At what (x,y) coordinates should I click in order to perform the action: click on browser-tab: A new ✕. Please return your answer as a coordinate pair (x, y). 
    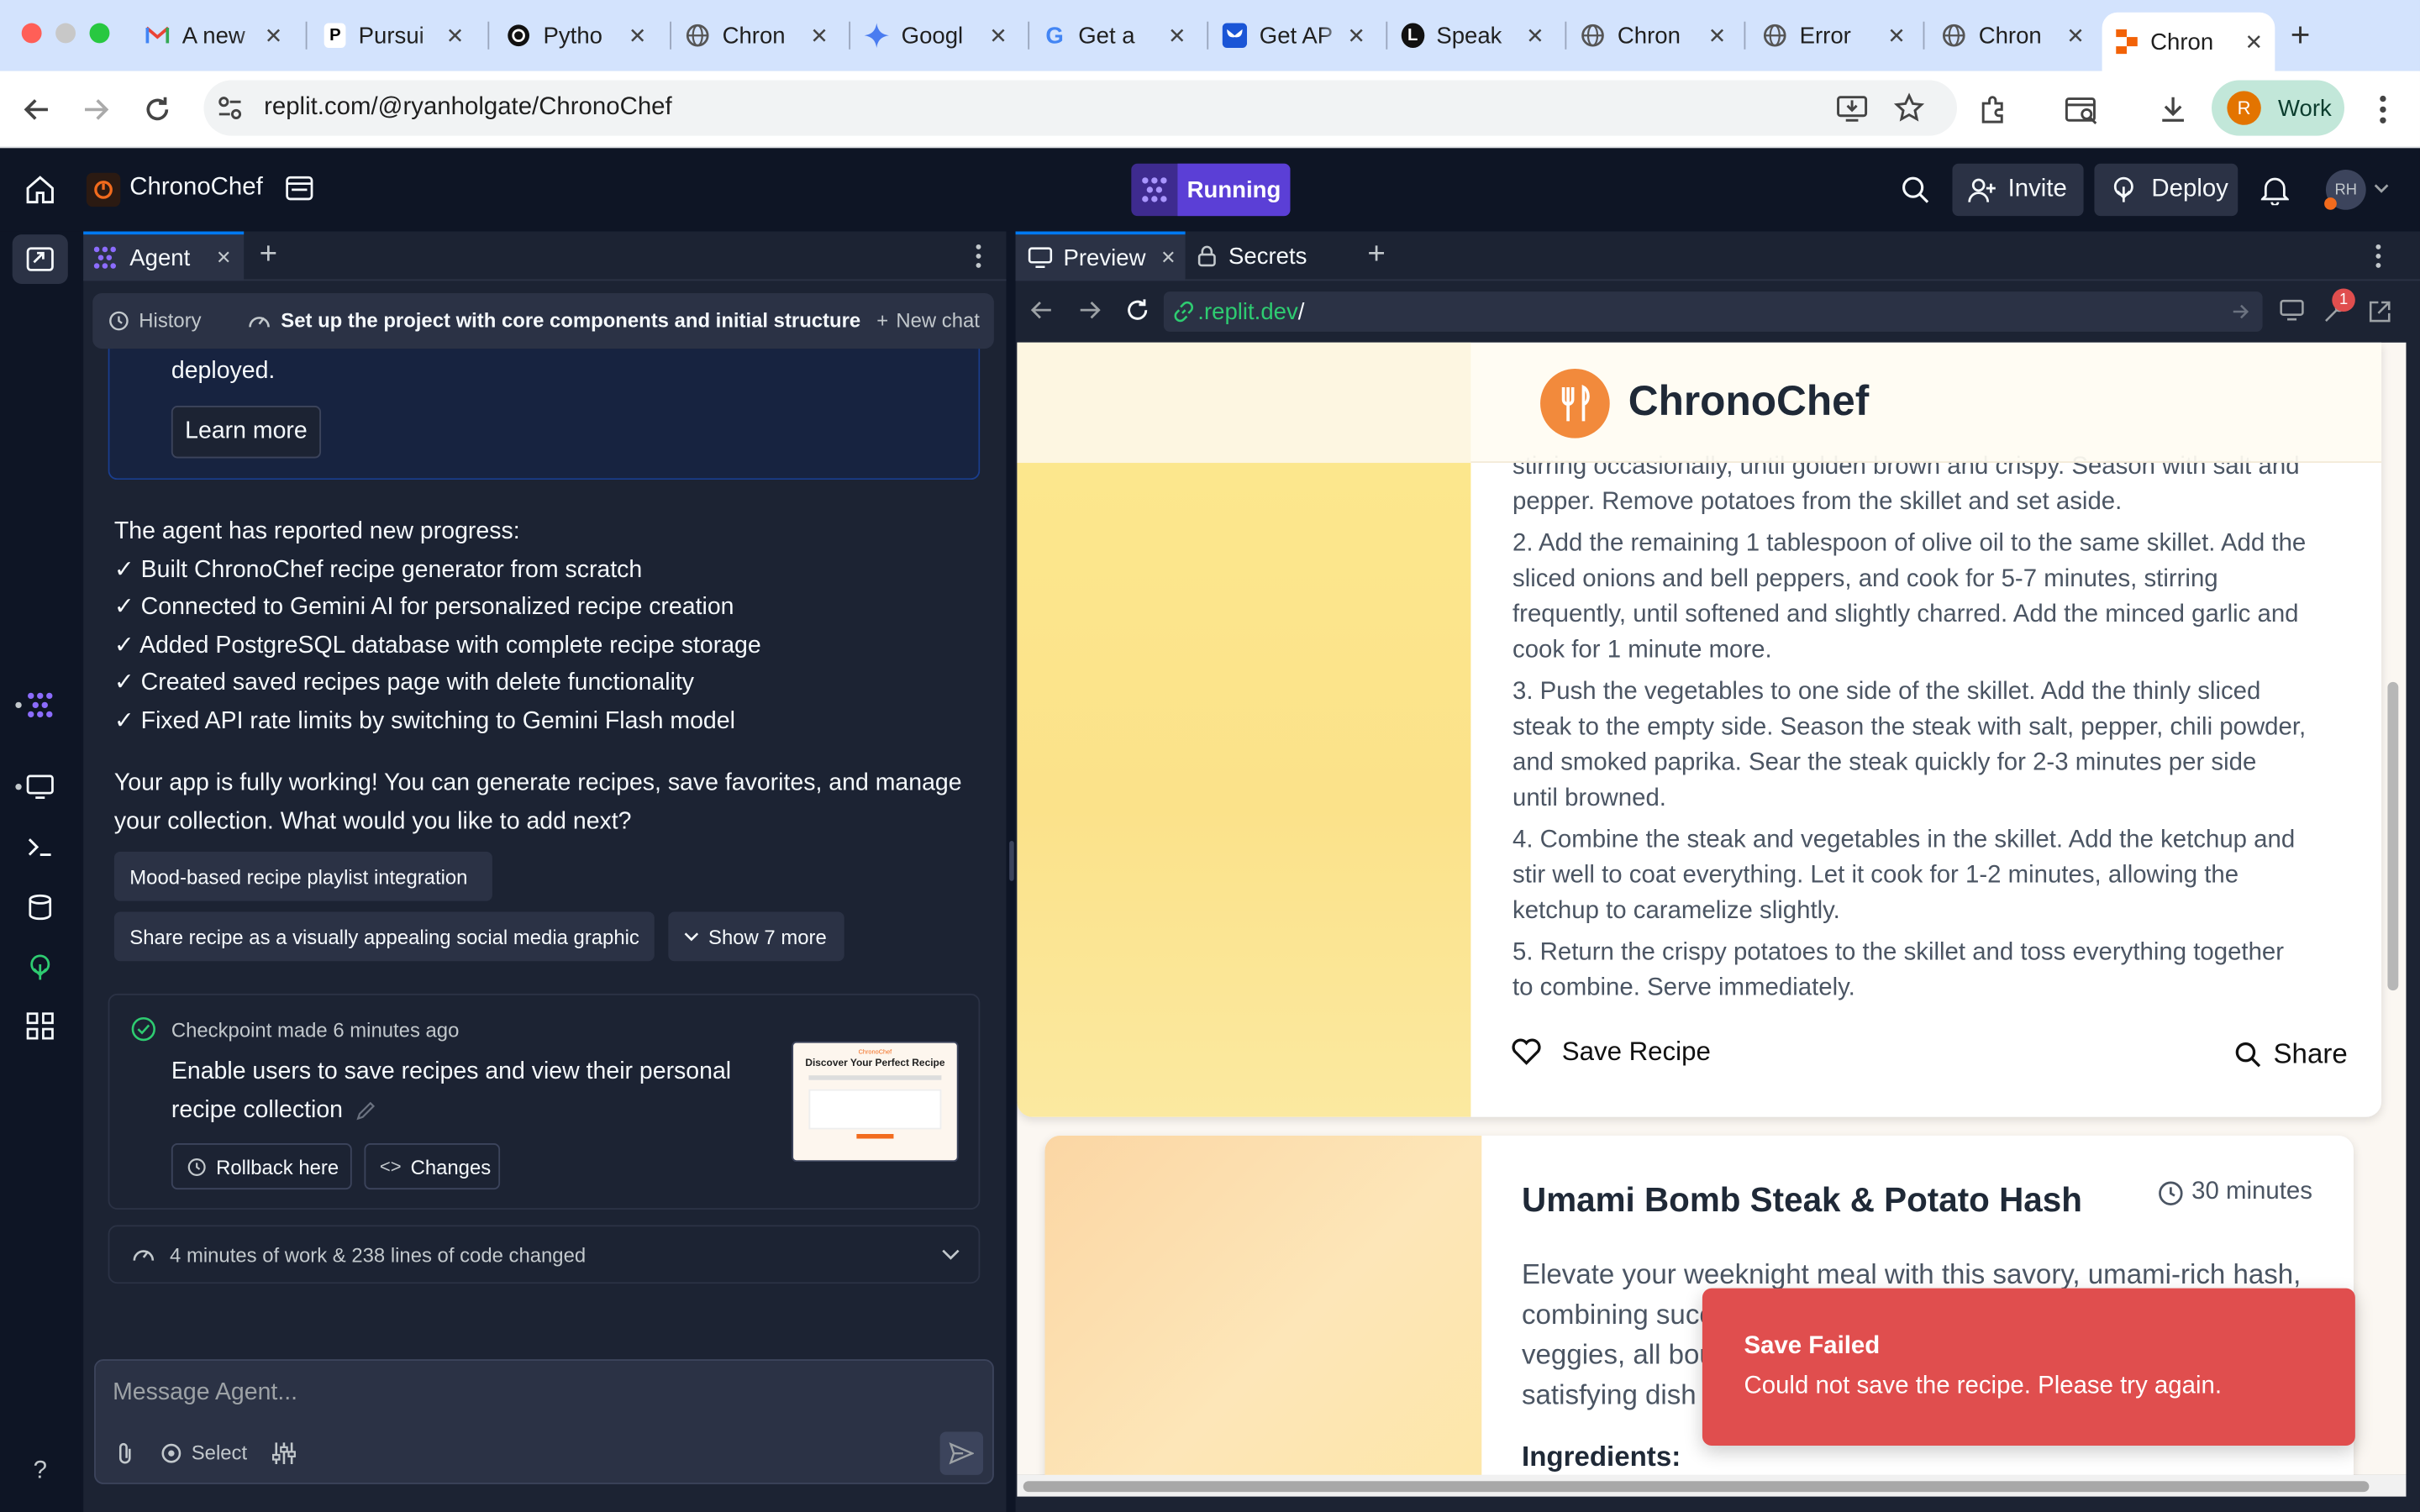
    Looking at the image, I should click on (213, 36).